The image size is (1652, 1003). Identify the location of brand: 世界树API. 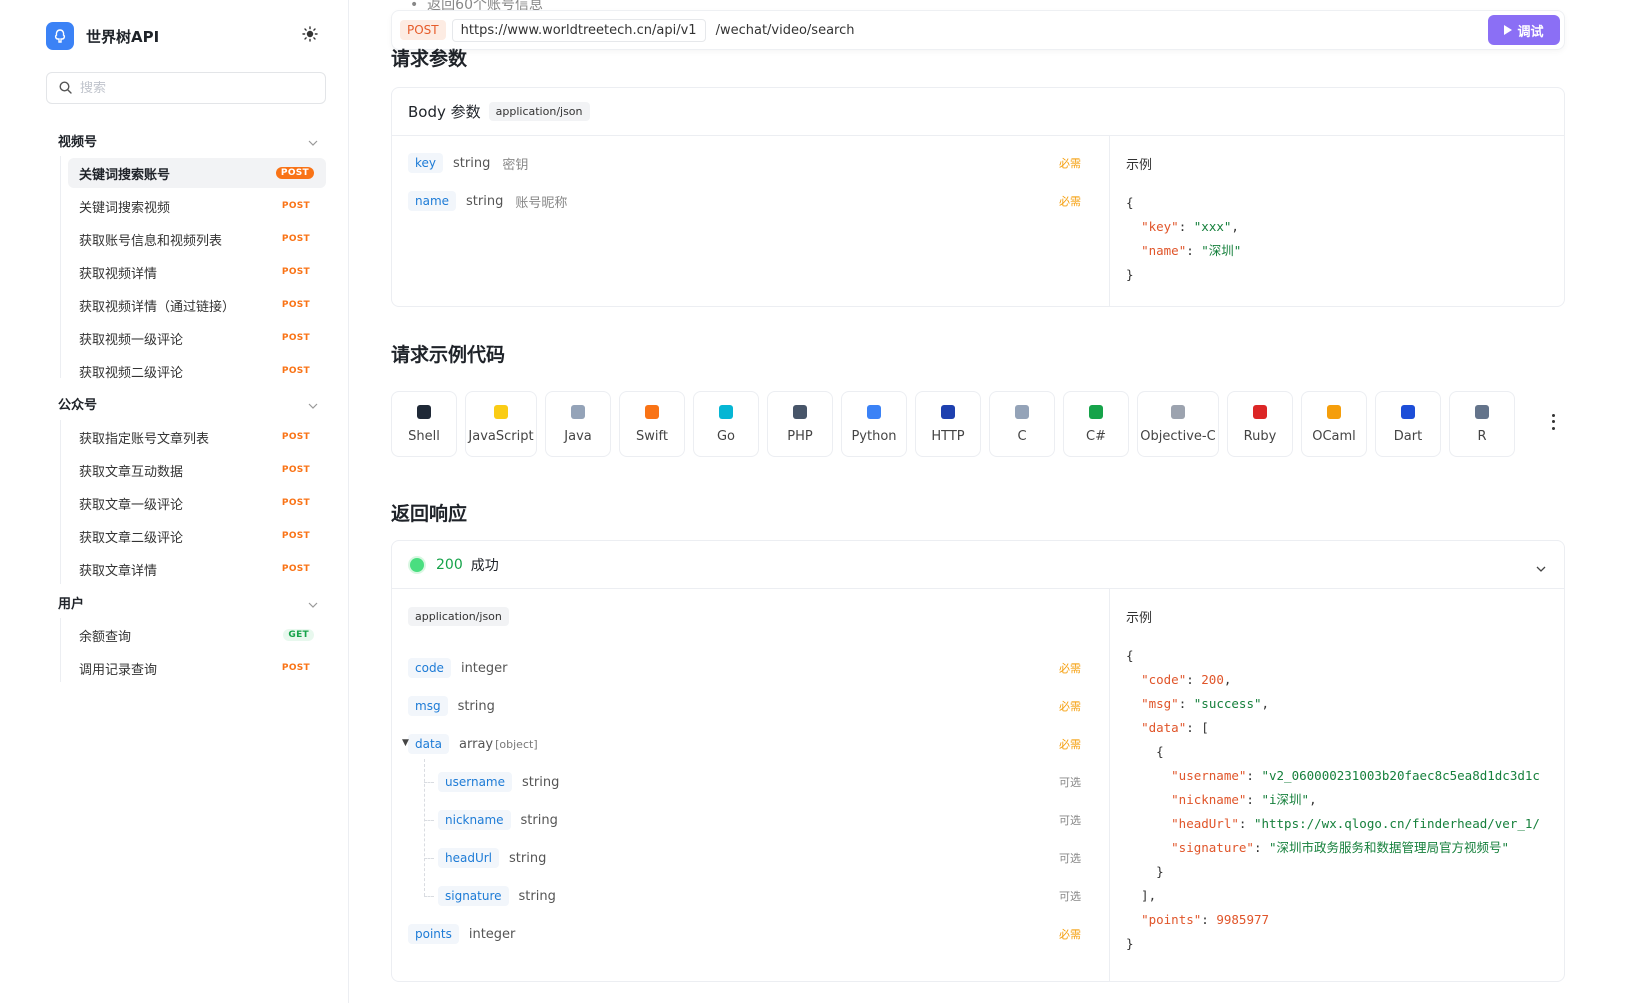
(102, 36).